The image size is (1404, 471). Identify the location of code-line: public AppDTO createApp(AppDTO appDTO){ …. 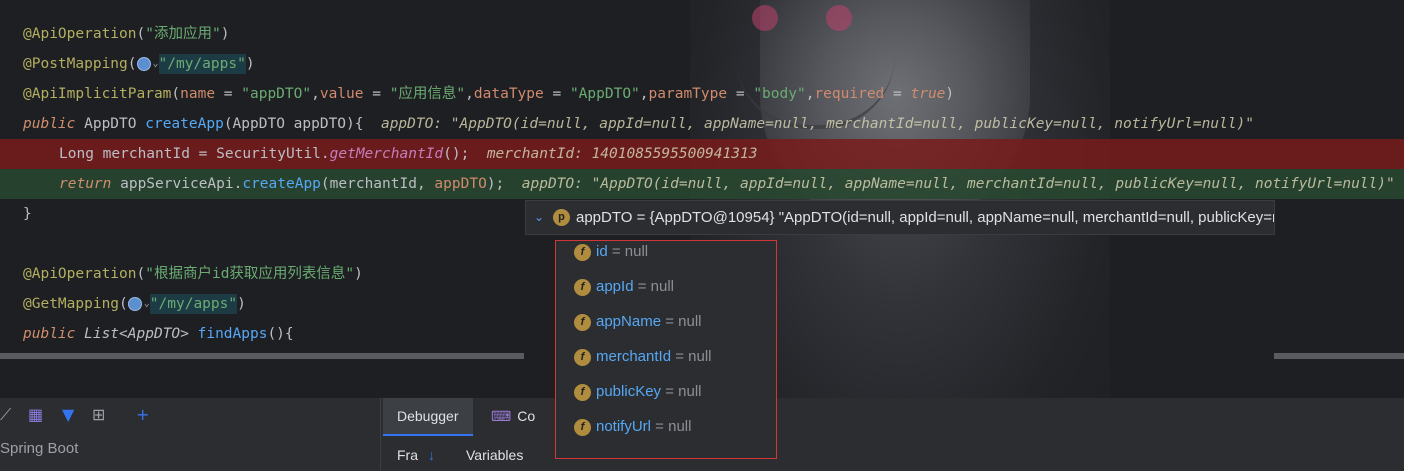
(638, 124).